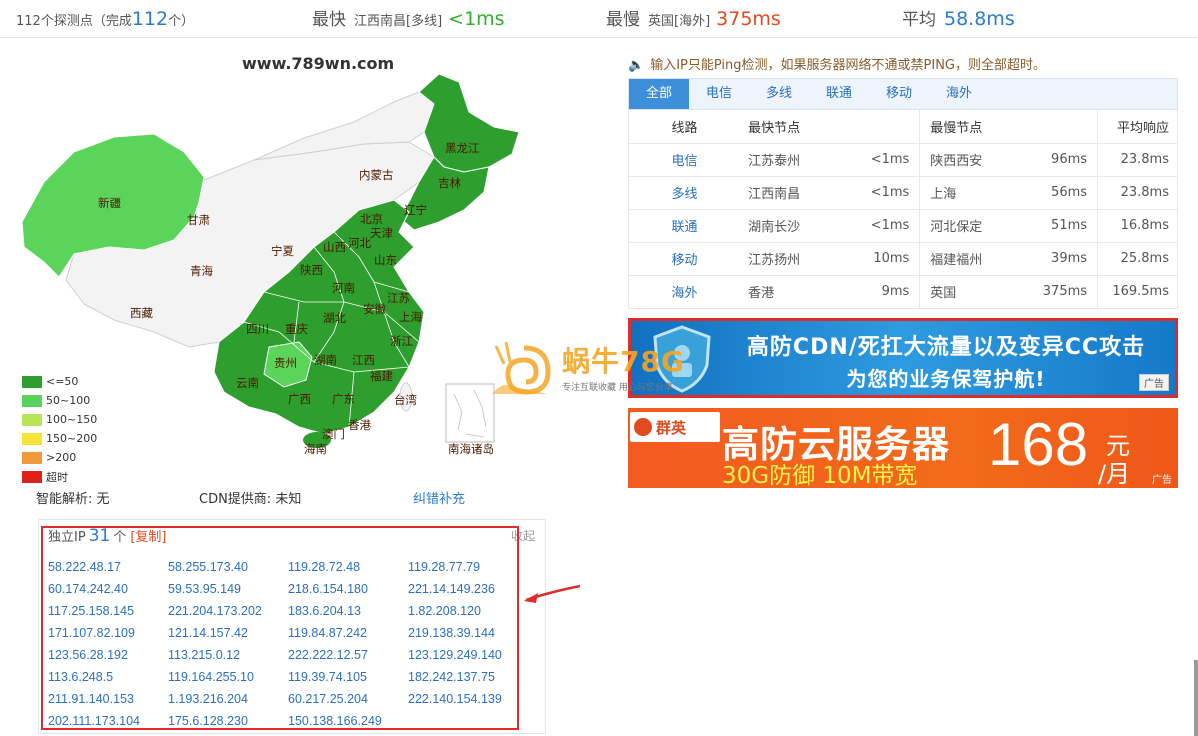  What do you see at coordinates (398, 21) in the screenshot?
I see `fastest-location: 江西南昌[多线]` at bounding box center [398, 21].